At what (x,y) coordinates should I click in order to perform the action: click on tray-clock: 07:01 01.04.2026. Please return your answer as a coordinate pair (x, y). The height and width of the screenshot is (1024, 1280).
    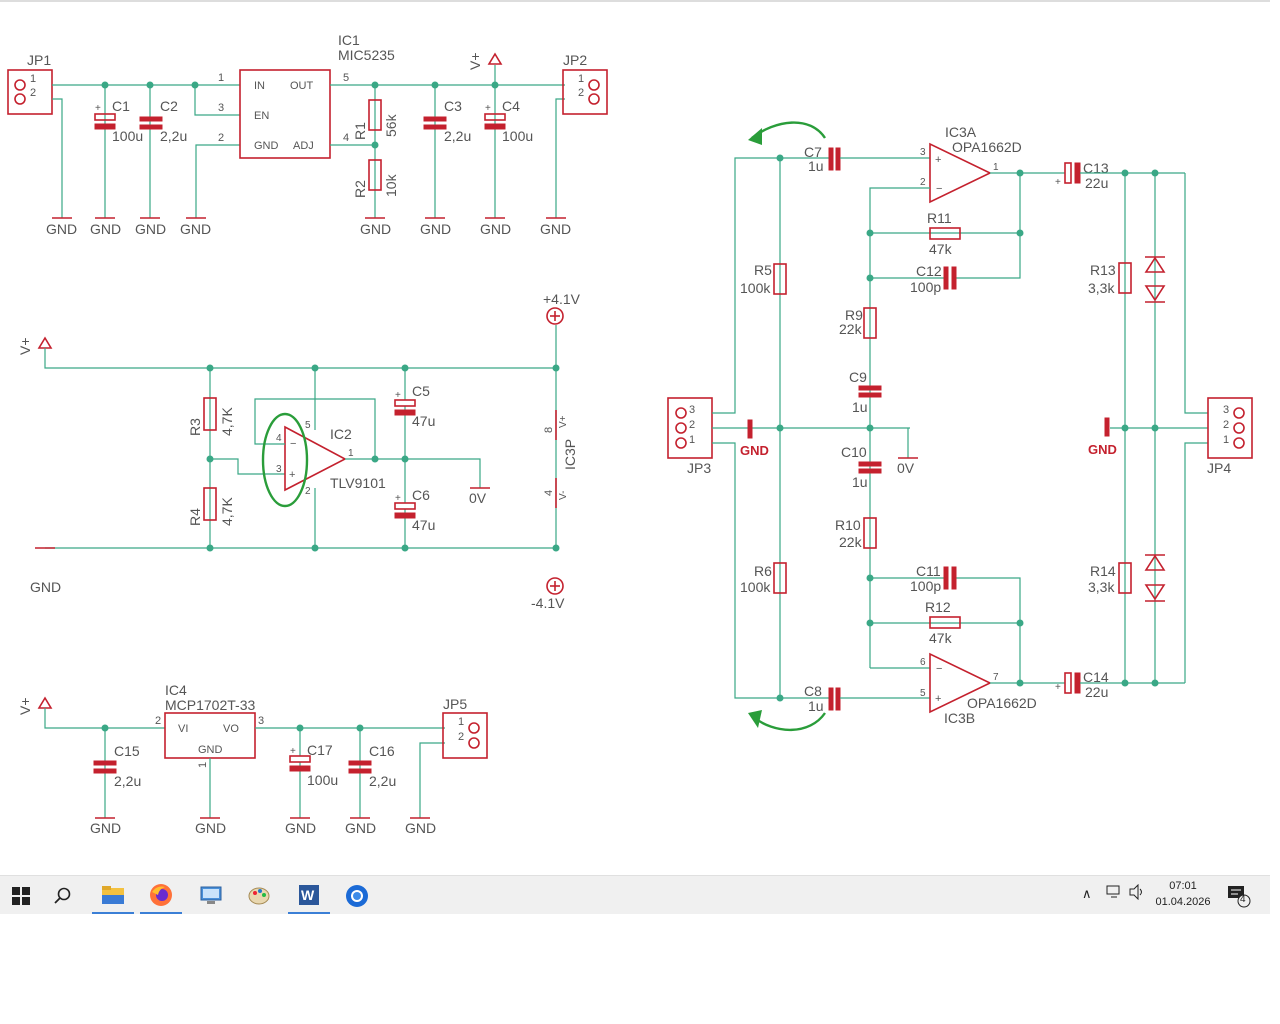
    Looking at the image, I should click on (1183, 894).